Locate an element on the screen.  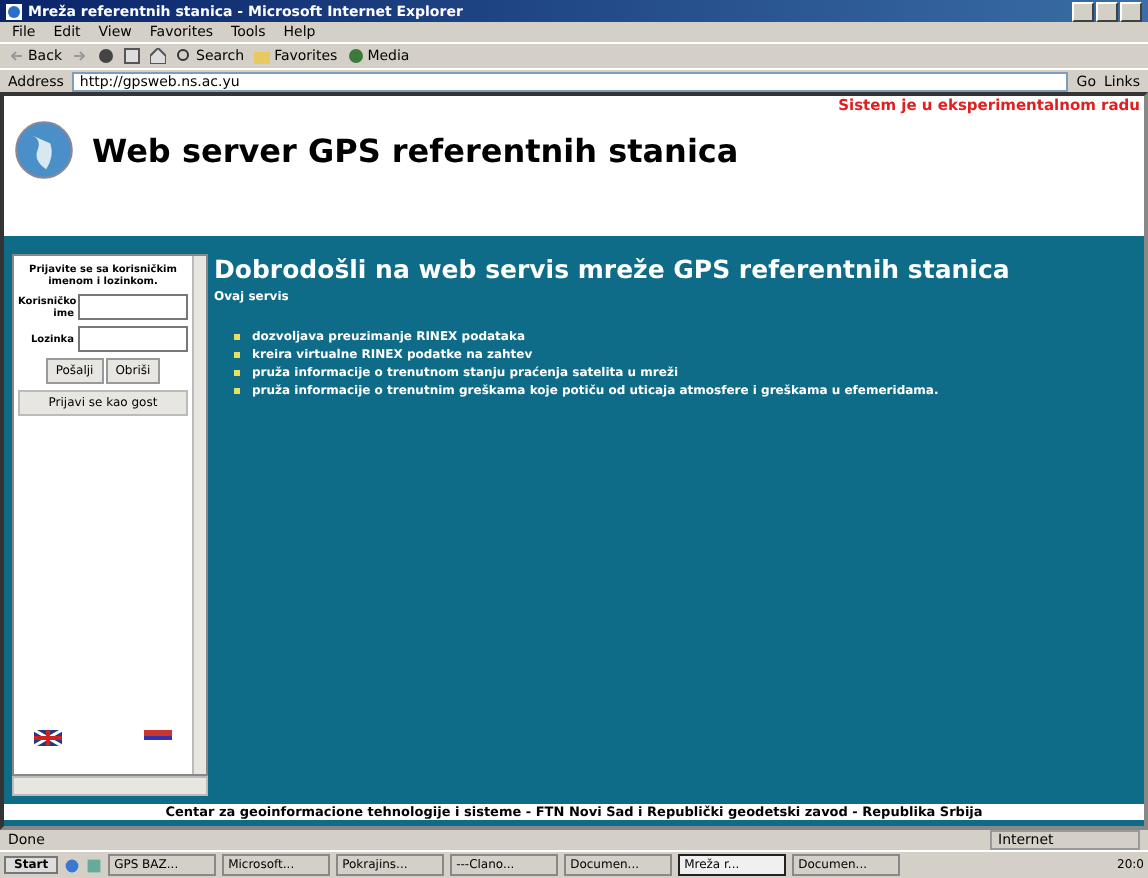
vertical-scrollbar is located at coordinates (199, 515).